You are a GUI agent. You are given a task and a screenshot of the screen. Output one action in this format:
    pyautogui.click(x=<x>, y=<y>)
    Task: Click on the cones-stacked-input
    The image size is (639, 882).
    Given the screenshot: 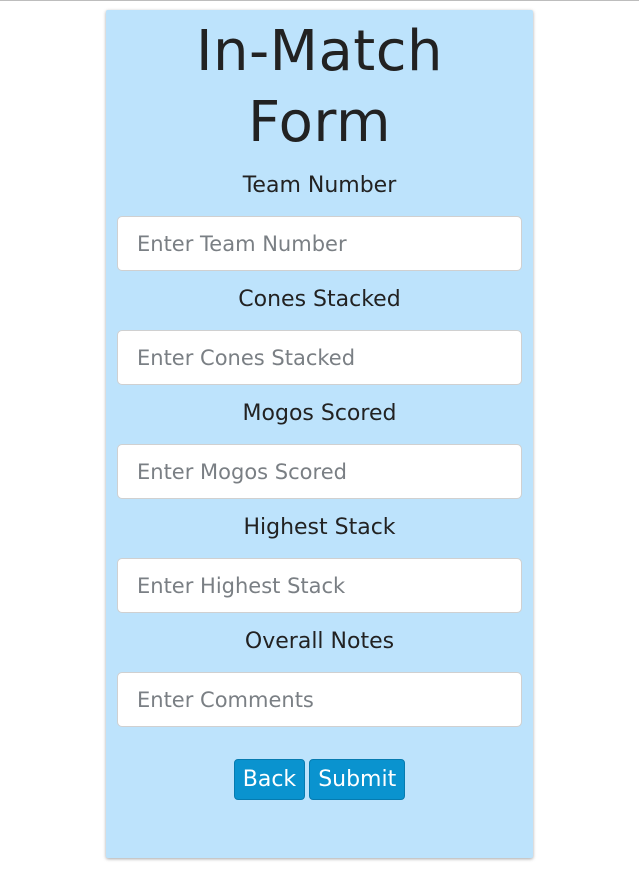 What is the action you would take?
    pyautogui.click(x=319, y=357)
    